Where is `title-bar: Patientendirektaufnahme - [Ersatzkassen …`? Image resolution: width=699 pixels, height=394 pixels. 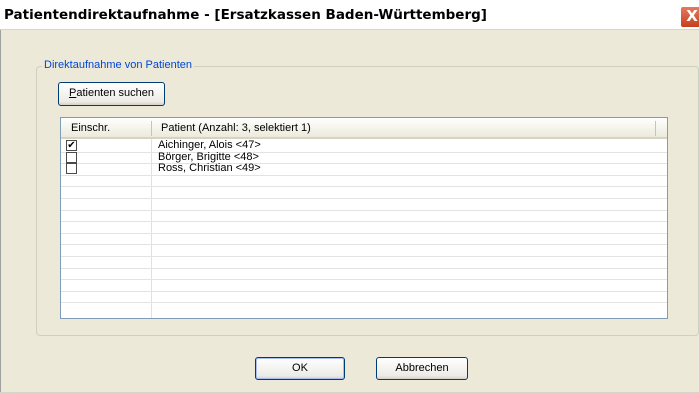 title-bar: Patientendirektaufnahme - [Ersatzkassen … is located at coordinates (349, 15).